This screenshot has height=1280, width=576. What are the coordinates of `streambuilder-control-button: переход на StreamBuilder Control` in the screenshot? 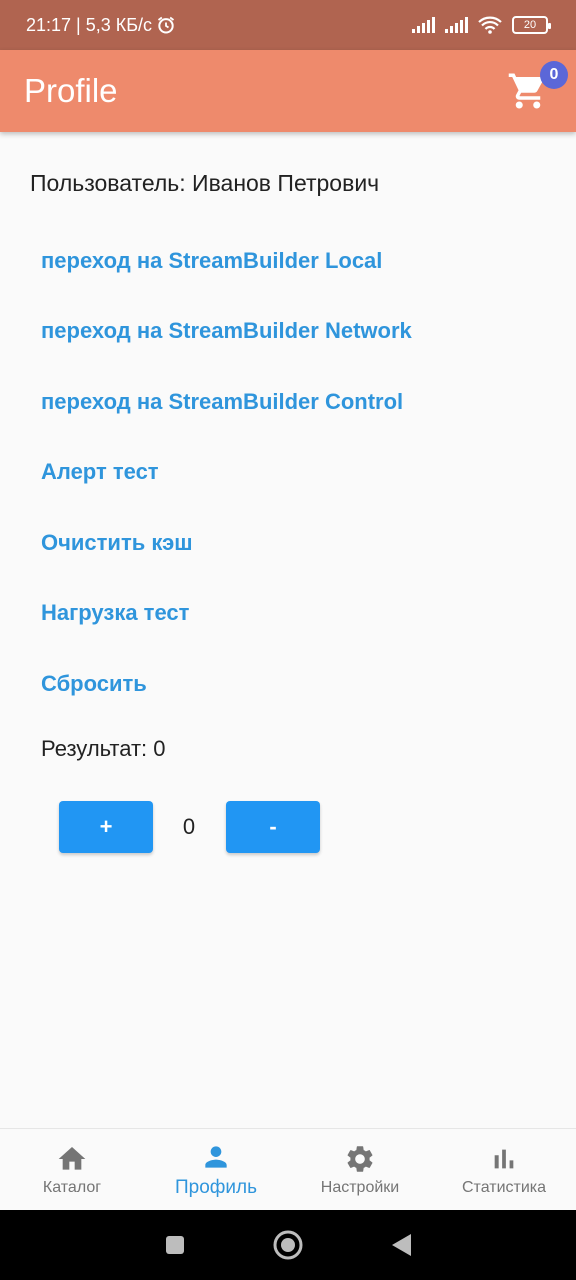 It's located at (222, 402).